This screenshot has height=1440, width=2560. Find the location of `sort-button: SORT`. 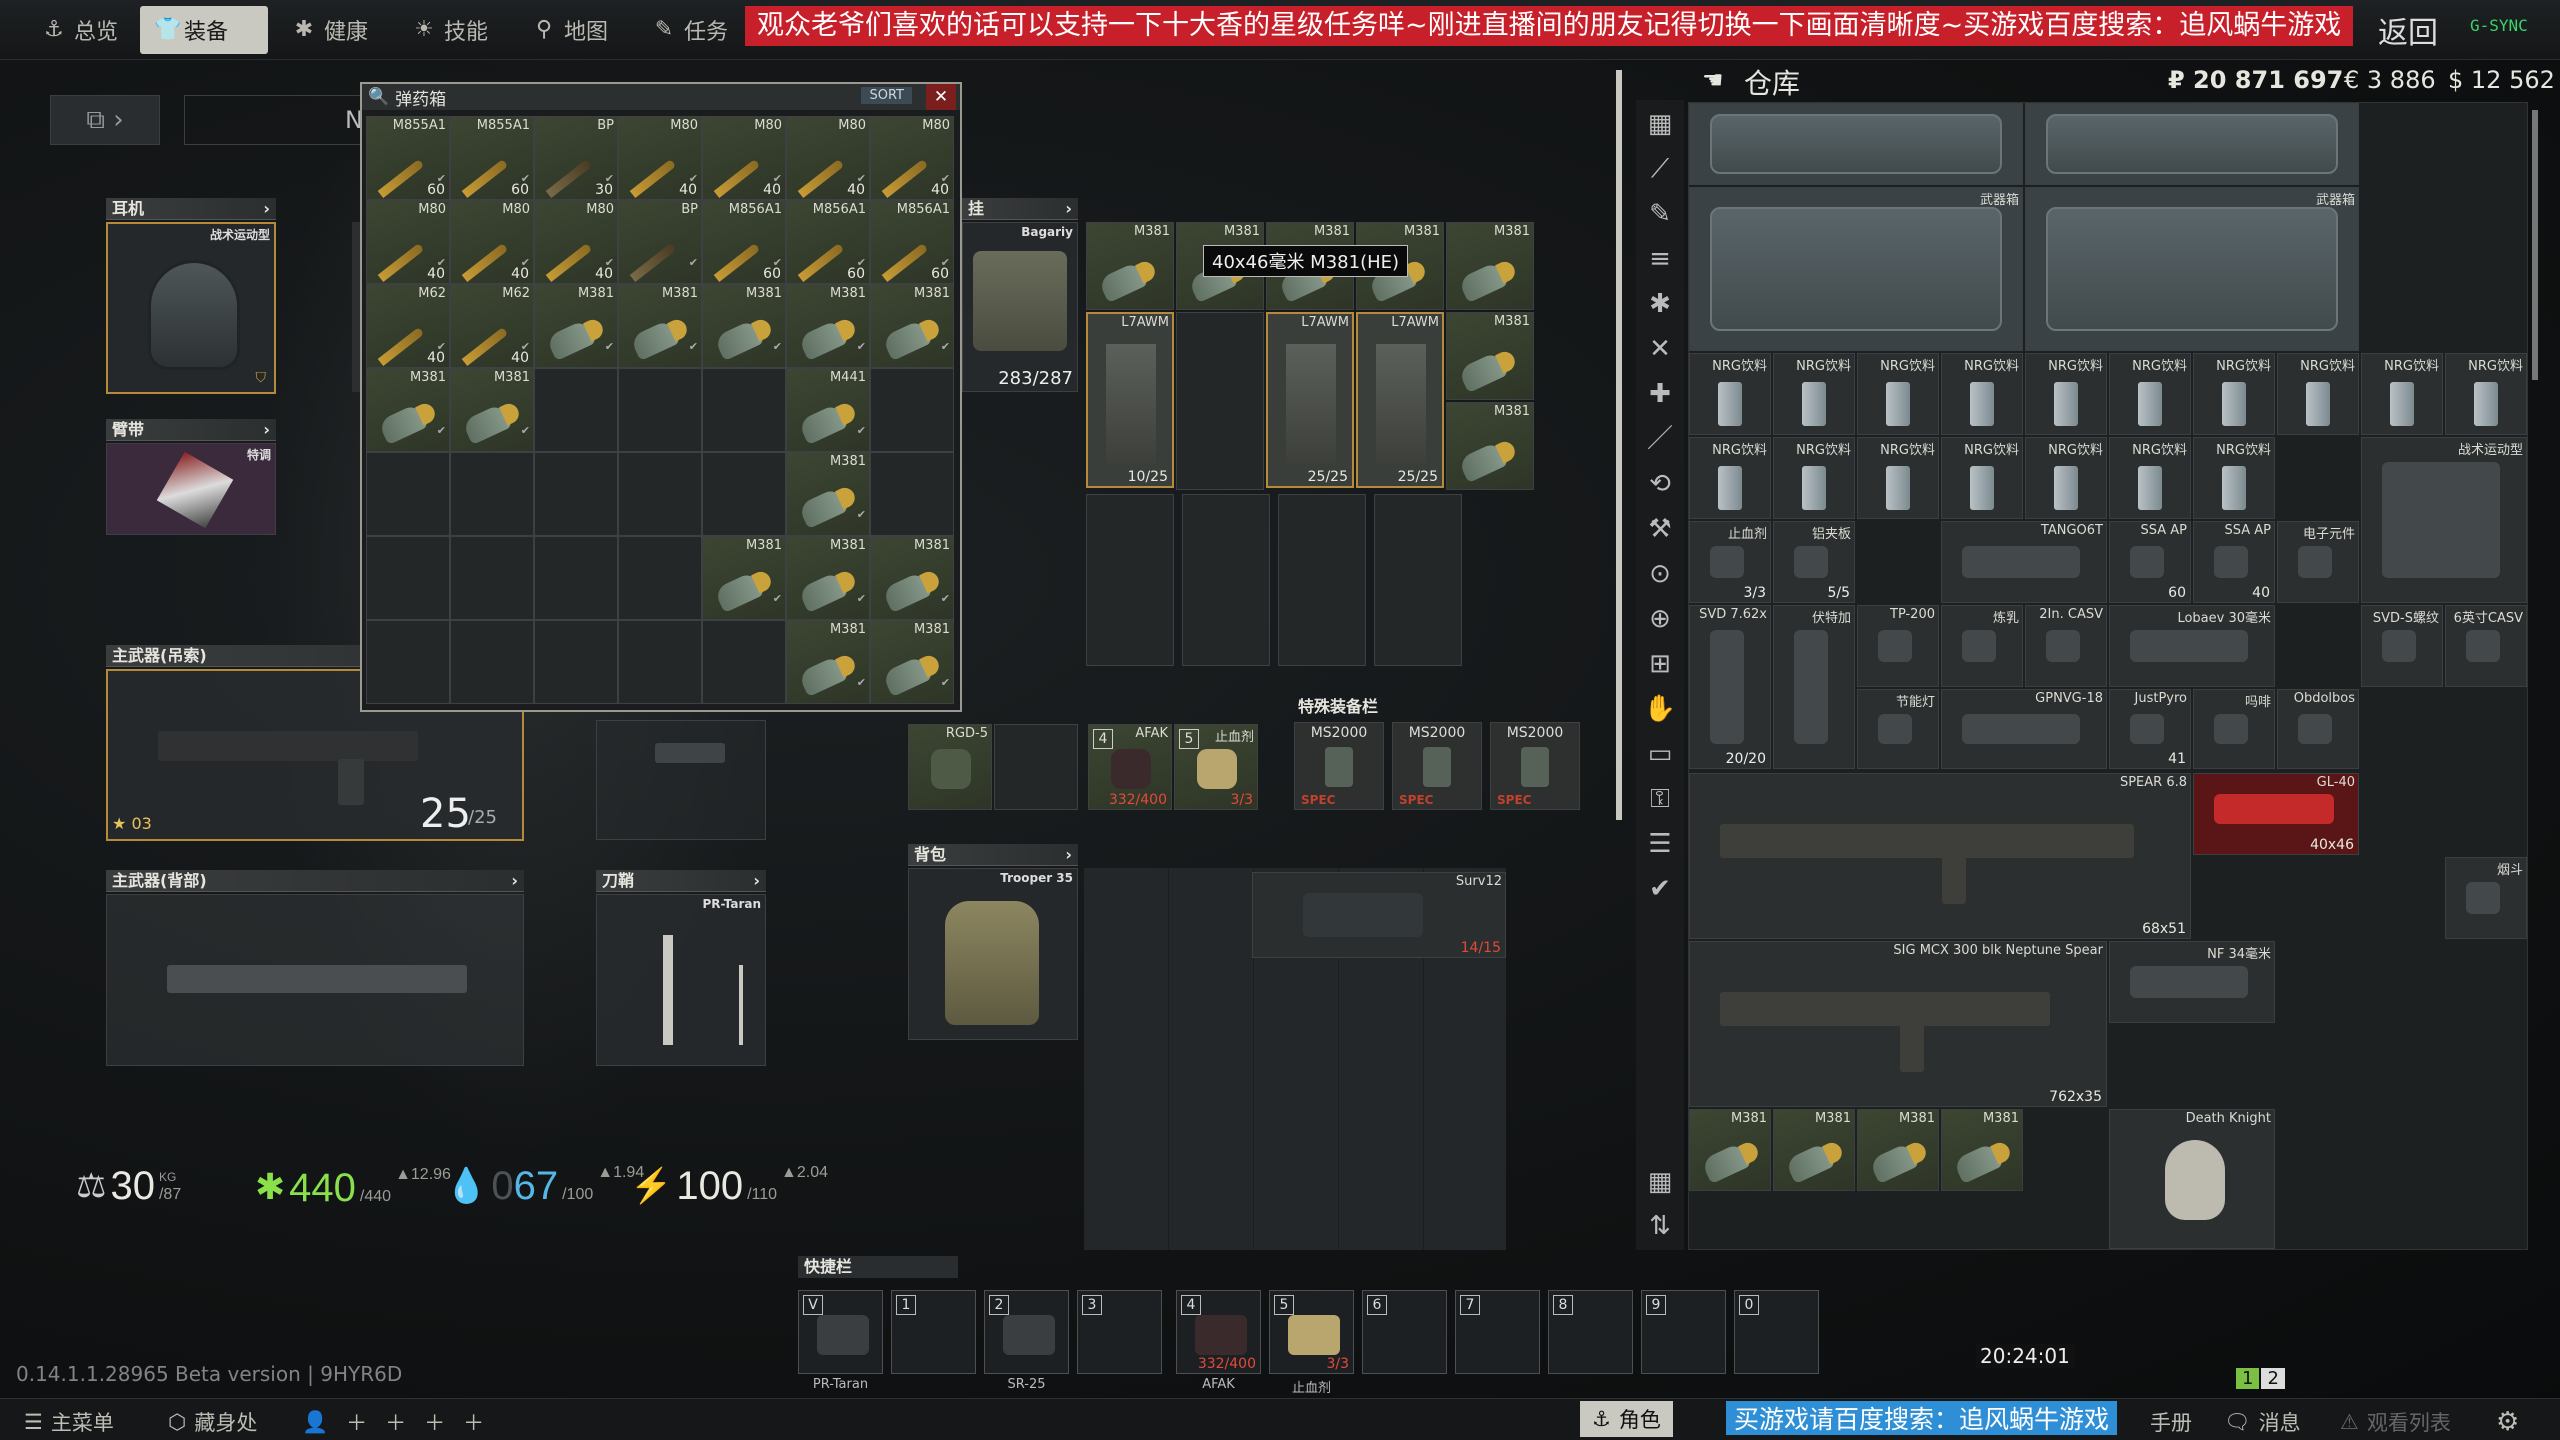

sort-button: SORT is located at coordinates (886, 95).